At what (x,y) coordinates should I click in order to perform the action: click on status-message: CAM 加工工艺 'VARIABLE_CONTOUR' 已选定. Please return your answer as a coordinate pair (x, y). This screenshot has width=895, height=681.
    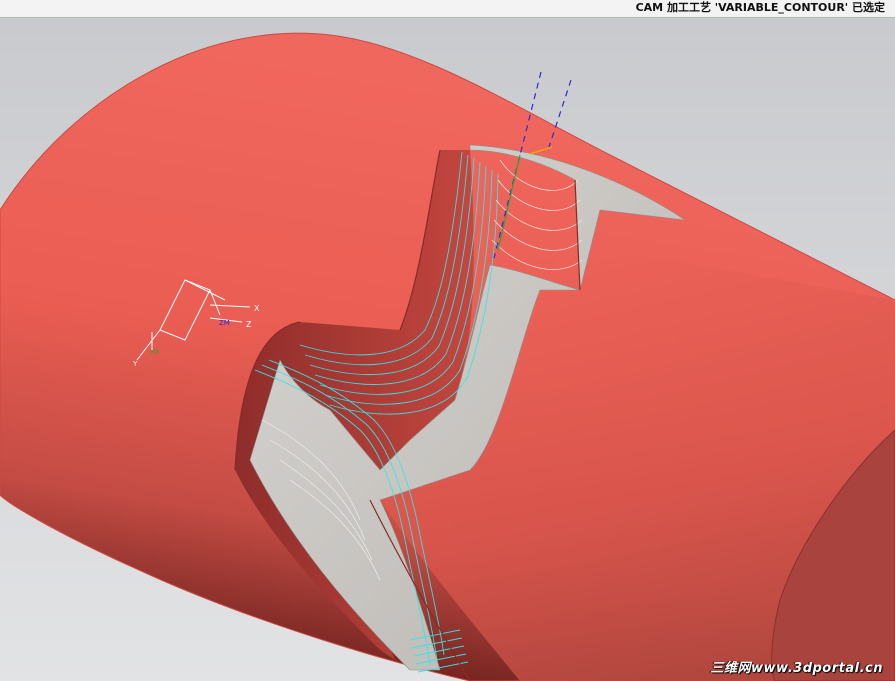
    Looking at the image, I should click on (760, 7).